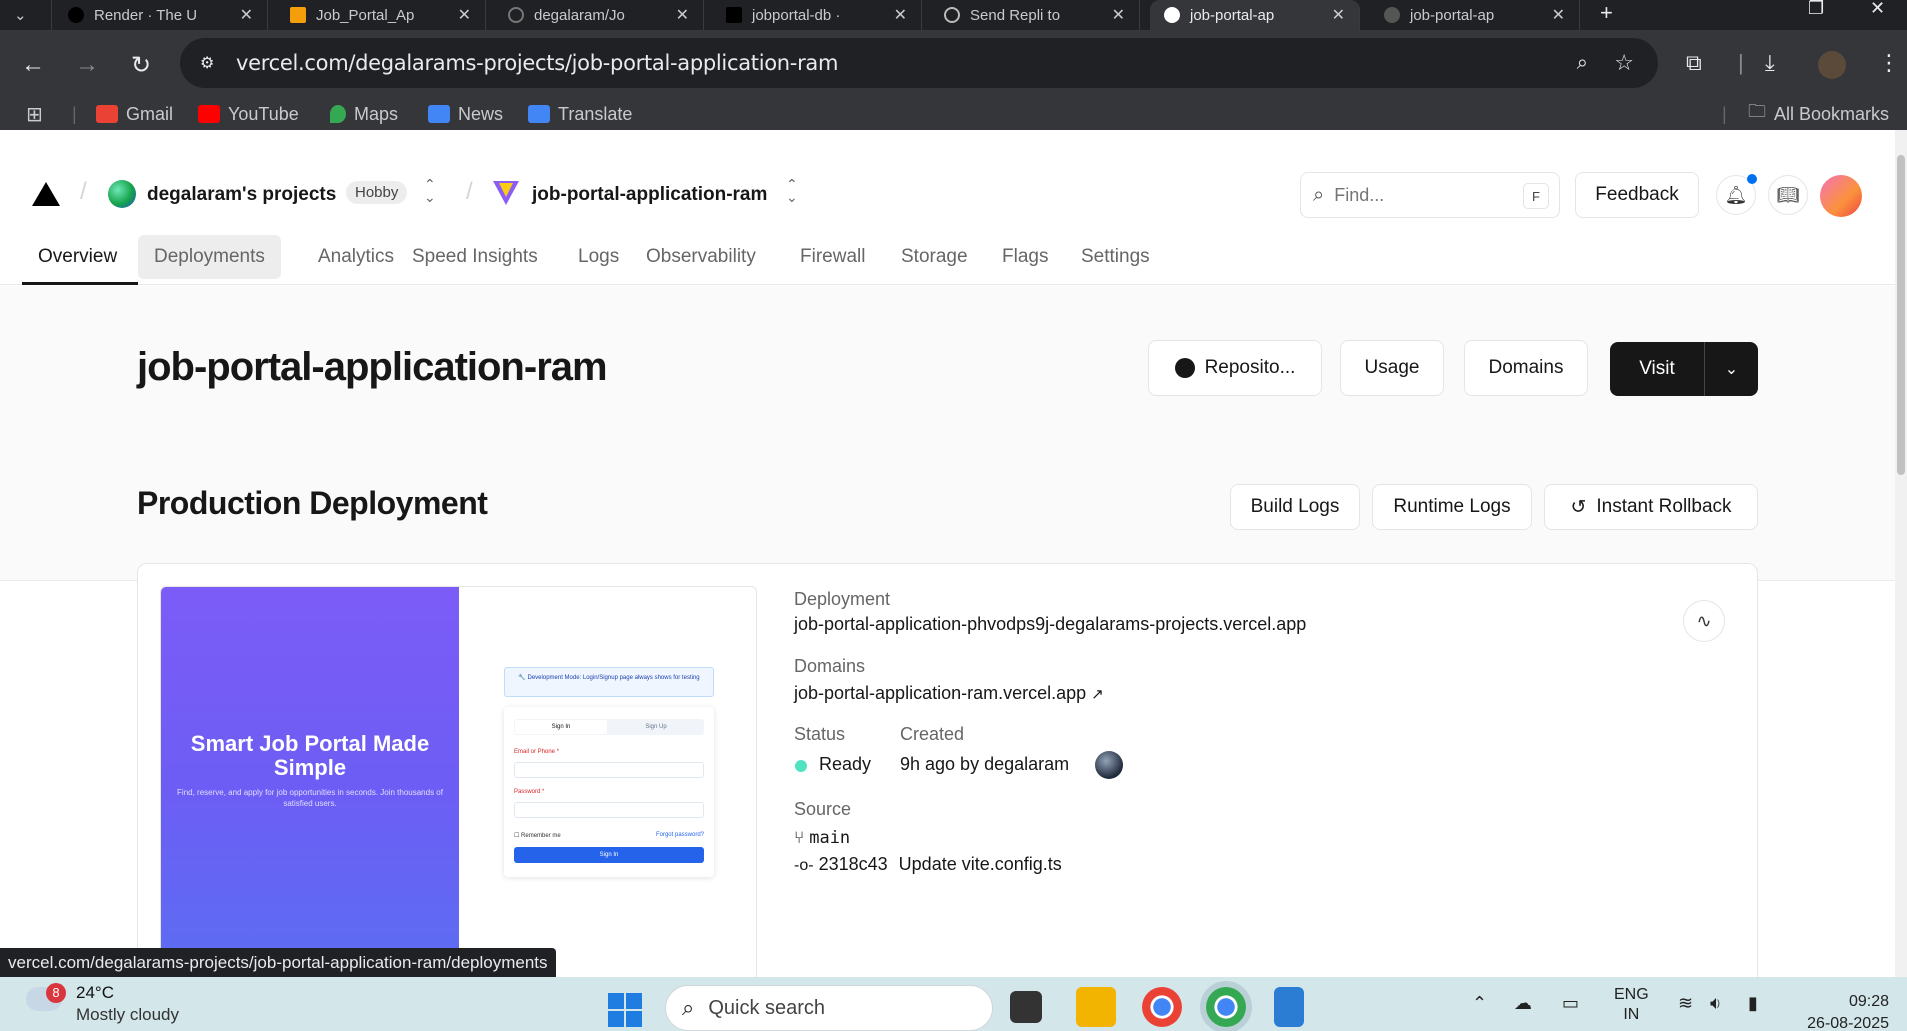  I want to click on find-search: ⌕ F, so click(1430, 195).